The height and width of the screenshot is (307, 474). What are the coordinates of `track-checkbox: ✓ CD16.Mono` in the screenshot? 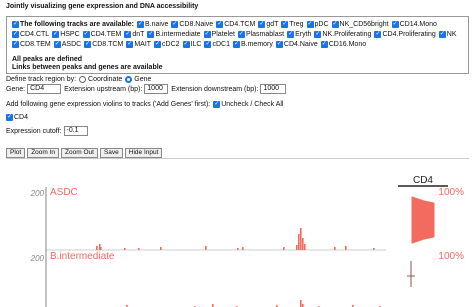 It's located at (343, 44).